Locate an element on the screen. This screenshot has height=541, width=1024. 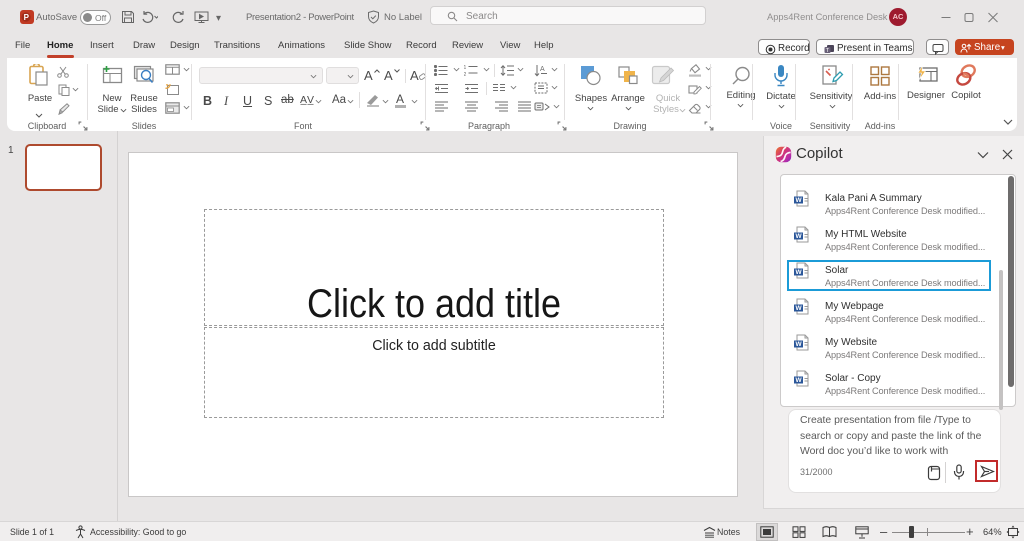
svg-text: 2 is located at coordinates (465, 74).